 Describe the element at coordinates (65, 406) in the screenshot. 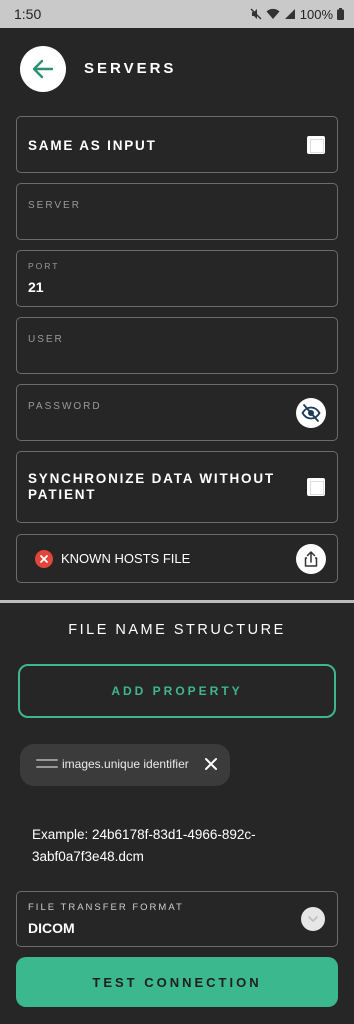

I see `password-label: PASSWORD` at that location.